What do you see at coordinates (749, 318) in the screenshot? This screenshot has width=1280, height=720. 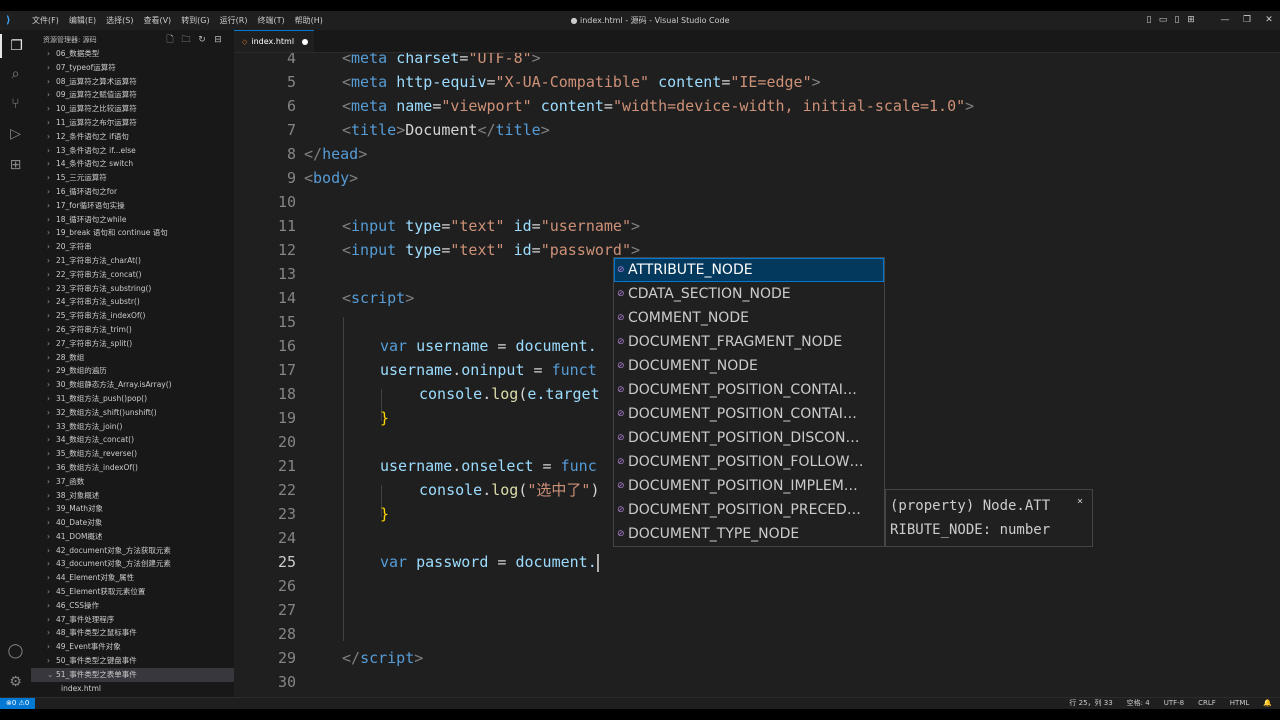 I see `suggestion-item: ⊘ COMMENT_NODE` at bounding box center [749, 318].